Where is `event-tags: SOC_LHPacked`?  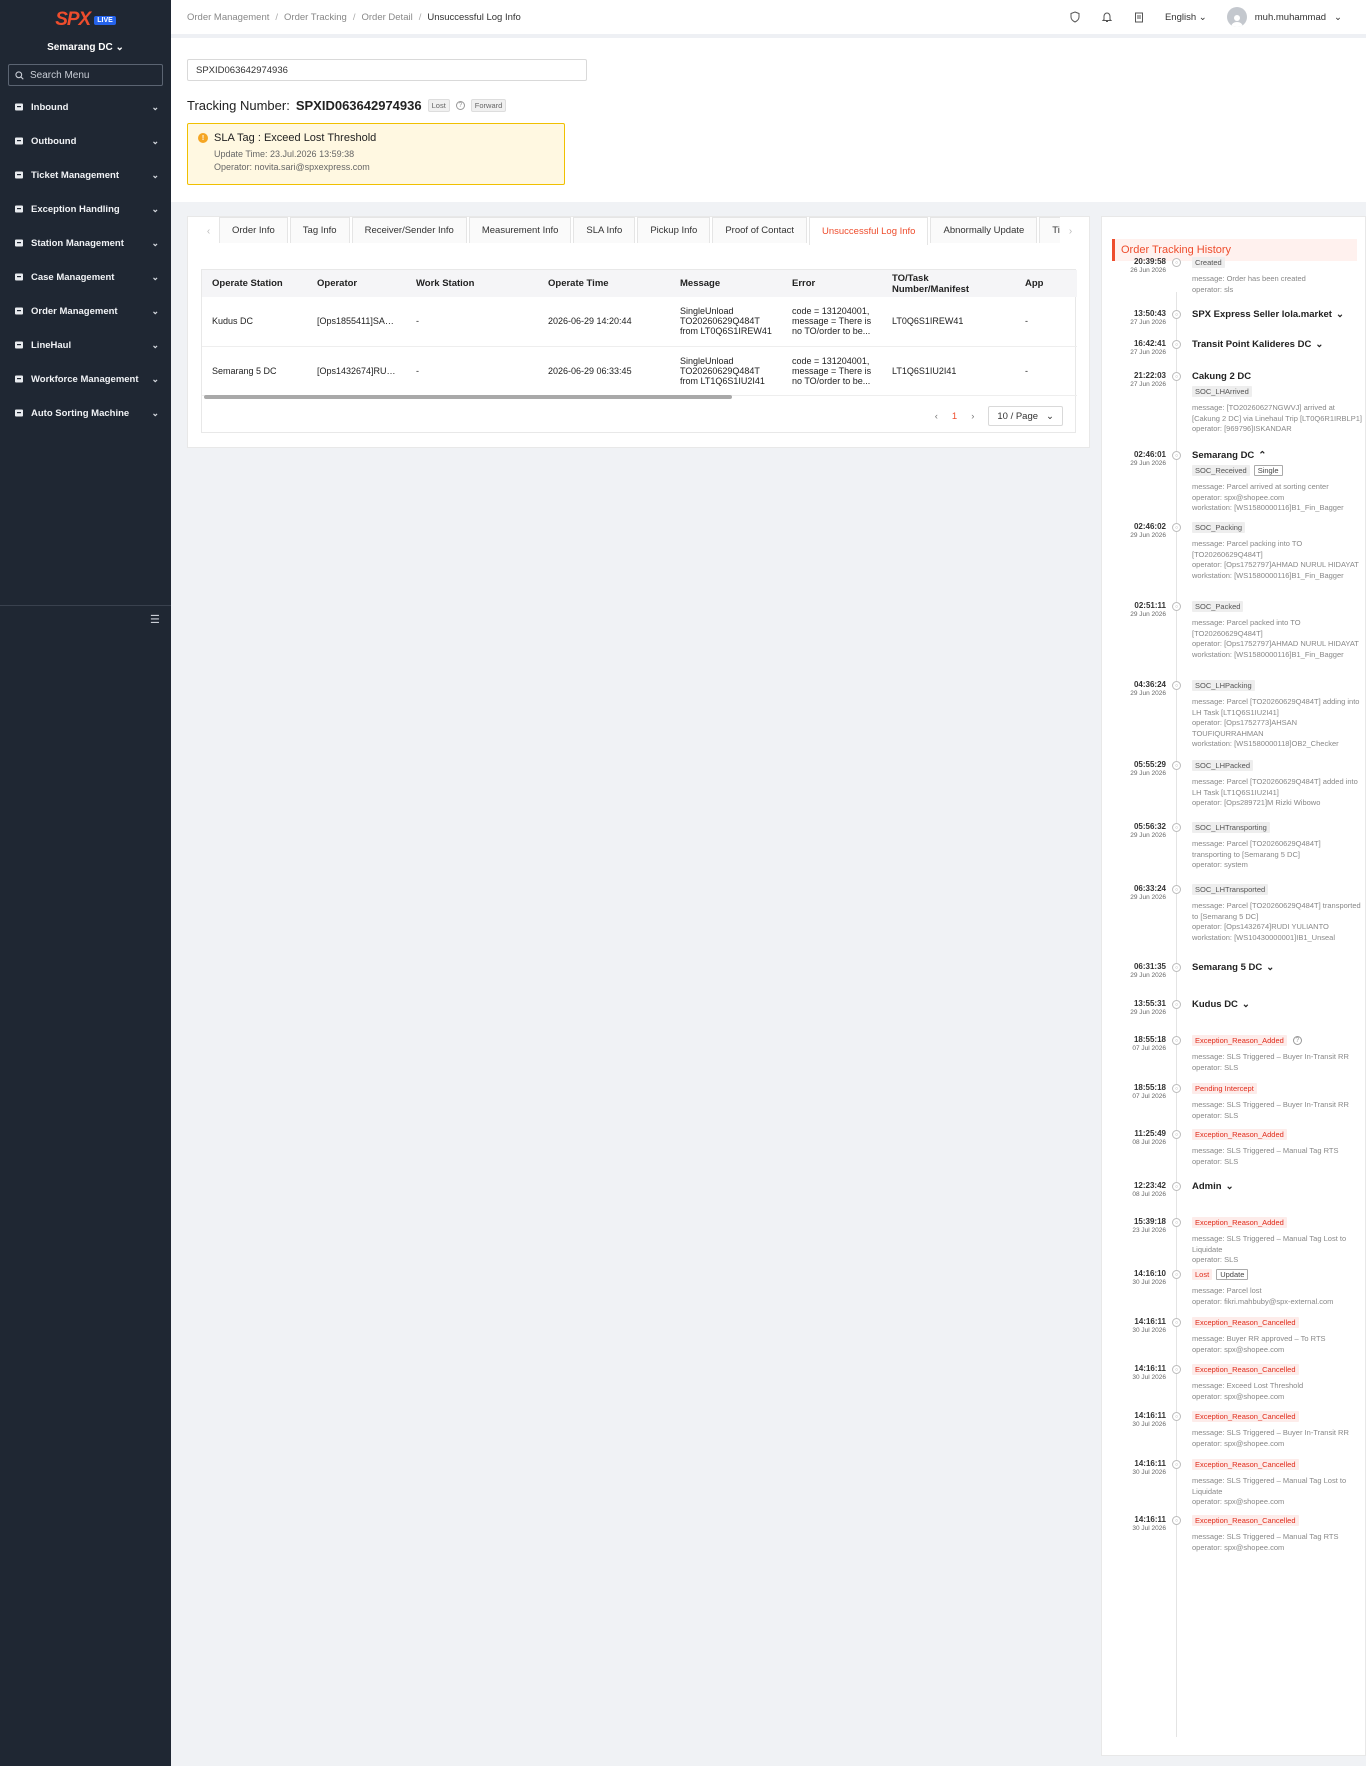
event-tags: SOC_LHPacked is located at coordinates (1277, 765).